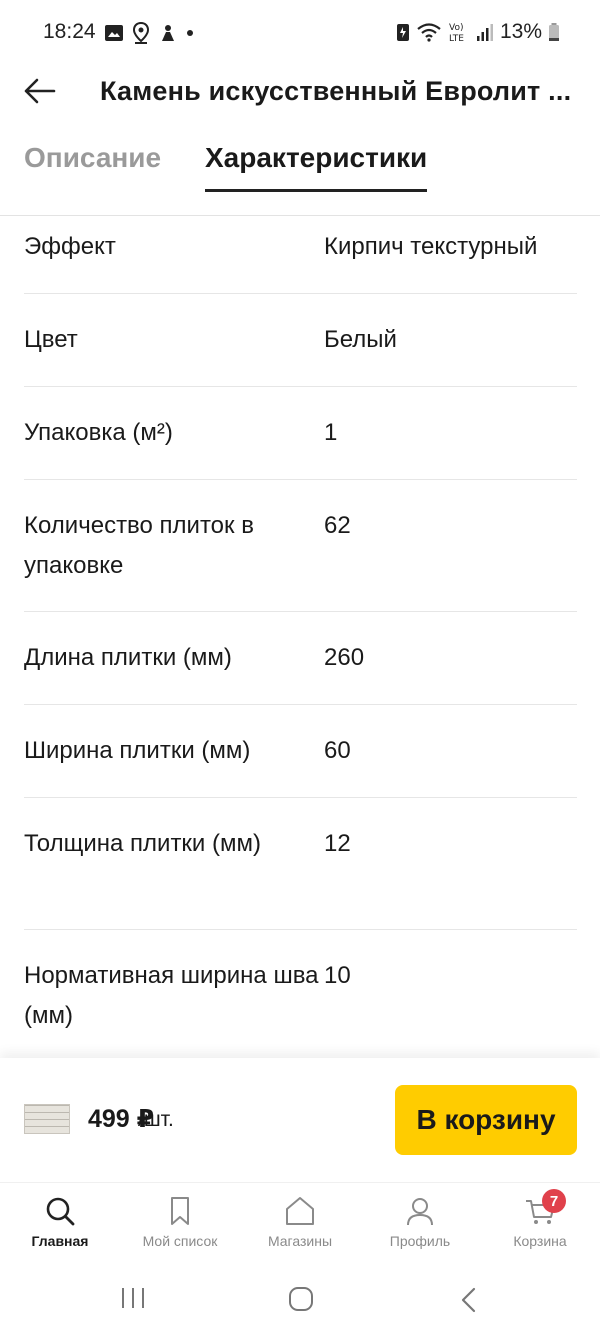 This screenshot has width=600, height=1332. What do you see at coordinates (337, 843) in the screenshot?
I see `spec-value: 12` at bounding box center [337, 843].